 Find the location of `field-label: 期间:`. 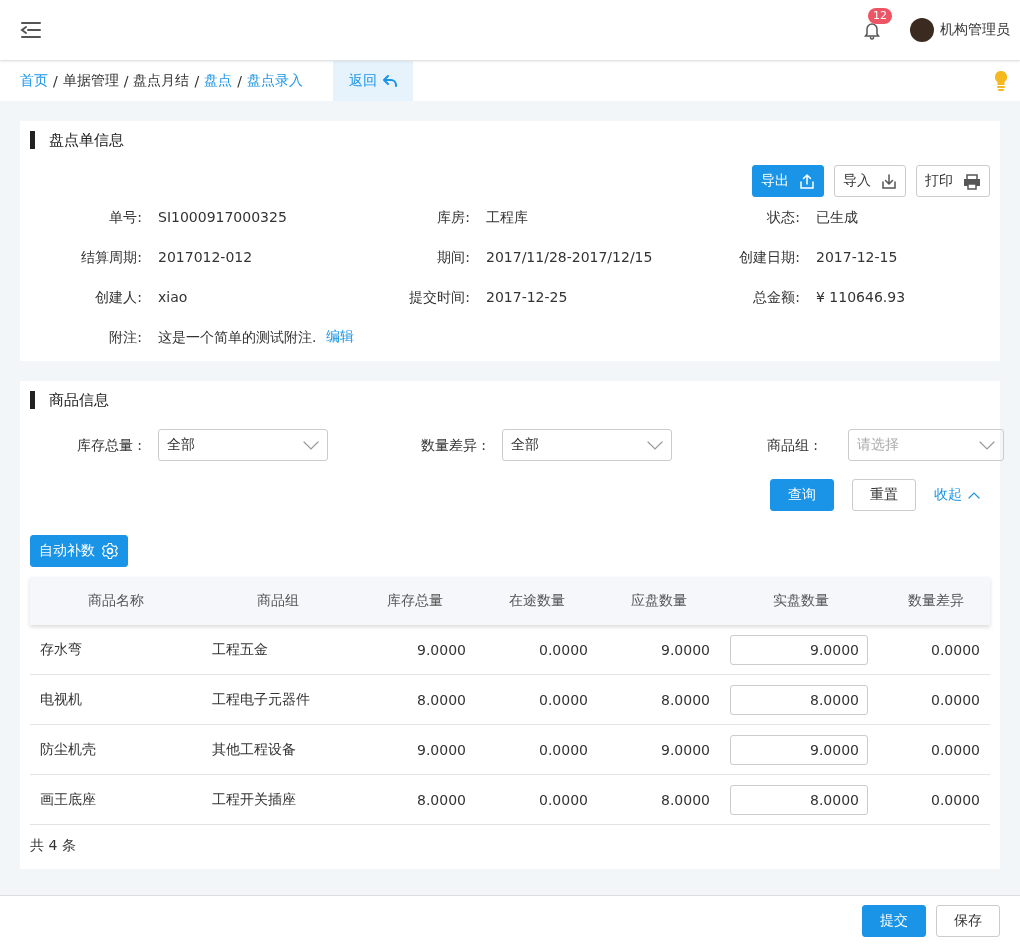

field-label: 期间: is located at coordinates (453, 257).